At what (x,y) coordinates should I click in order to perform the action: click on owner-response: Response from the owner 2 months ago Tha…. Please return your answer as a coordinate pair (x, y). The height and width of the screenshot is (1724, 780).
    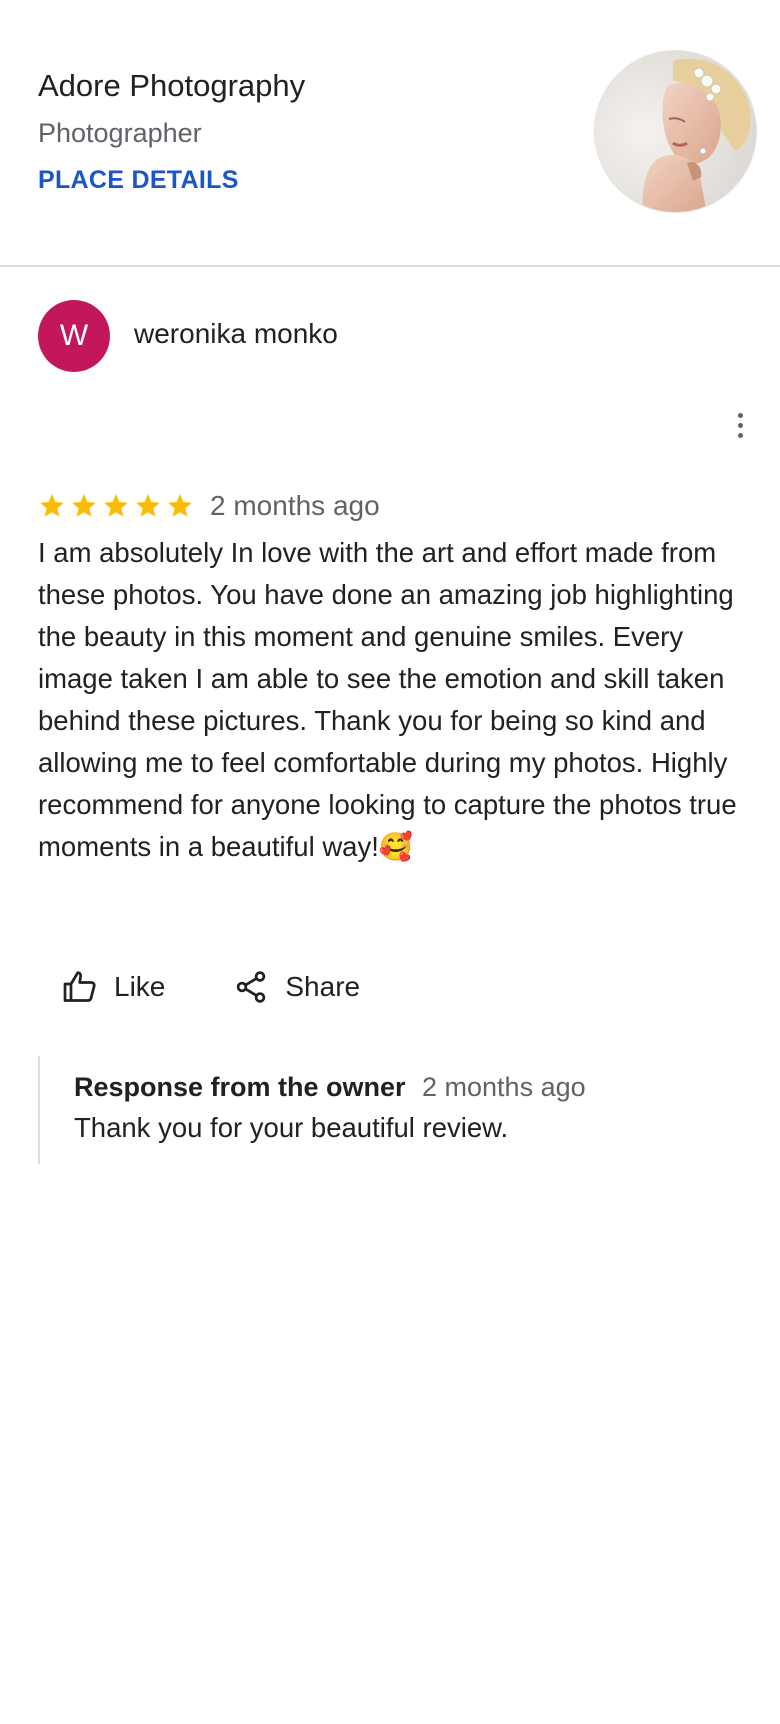
    Looking at the image, I should click on (394, 1110).